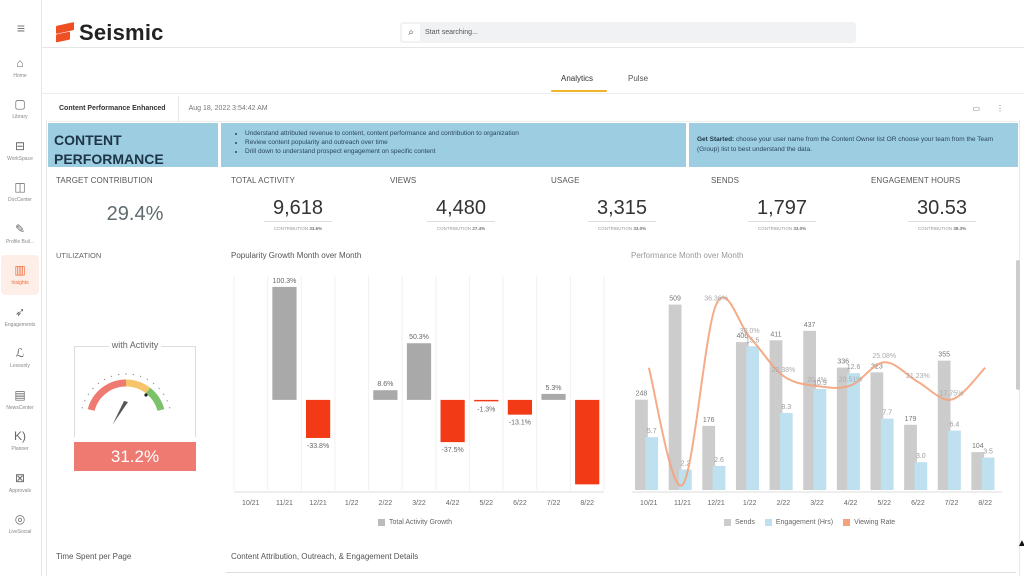  I want to click on line-data-label: 22.38%, so click(783, 370).